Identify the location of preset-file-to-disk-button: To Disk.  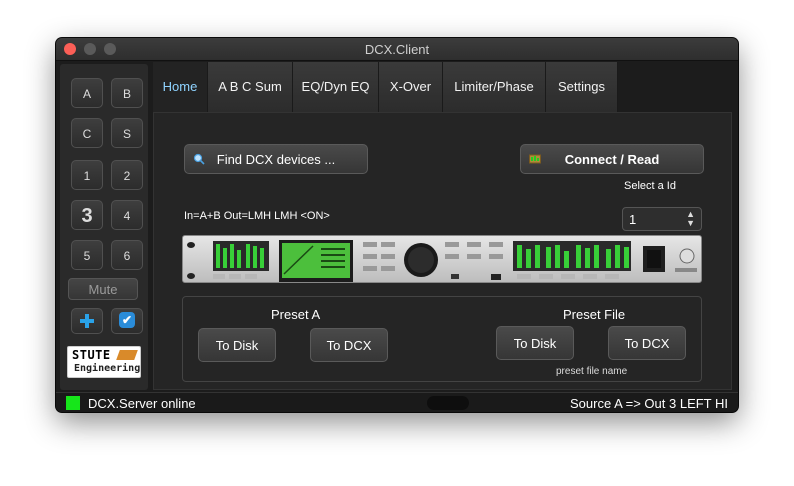
(535, 343).